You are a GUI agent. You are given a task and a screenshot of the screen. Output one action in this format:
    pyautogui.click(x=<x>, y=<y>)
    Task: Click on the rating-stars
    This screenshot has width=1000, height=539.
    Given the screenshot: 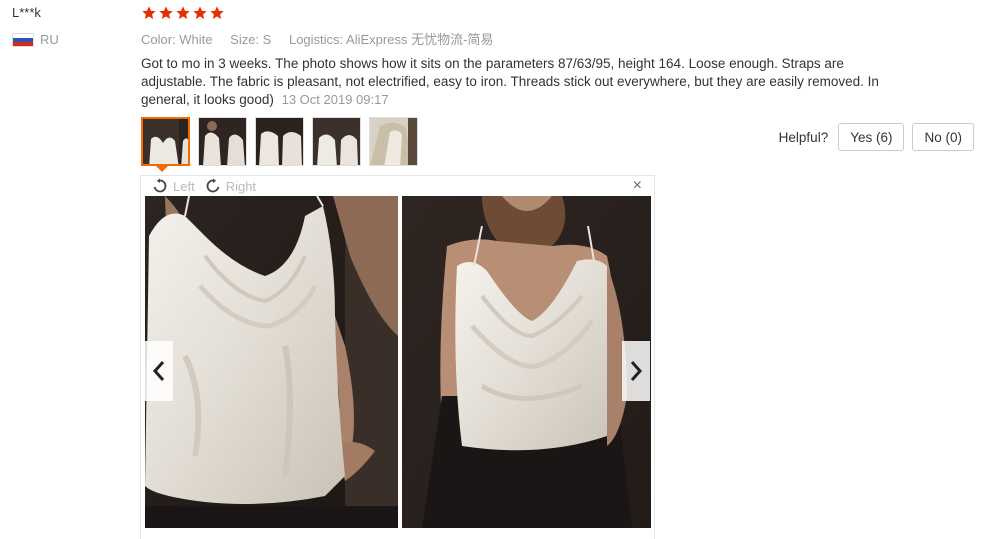 What is the action you would take?
    pyautogui.click(x=183, y=13)
    